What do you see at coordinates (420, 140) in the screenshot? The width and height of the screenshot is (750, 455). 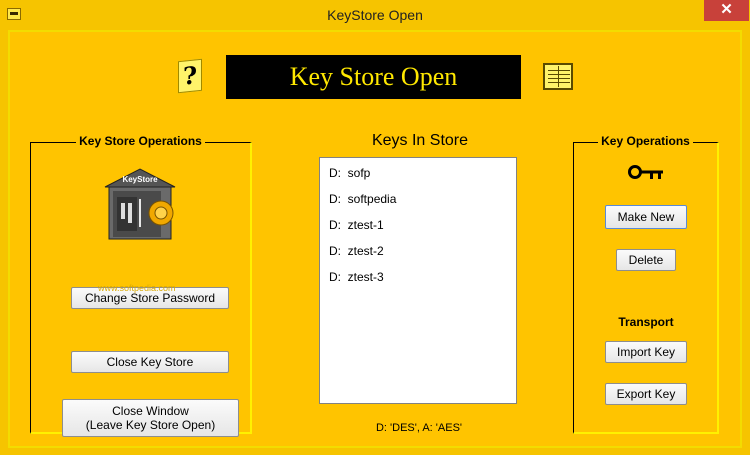 I see `keys-in-store-title: Keys In Store` at bounding box center [420, 140].